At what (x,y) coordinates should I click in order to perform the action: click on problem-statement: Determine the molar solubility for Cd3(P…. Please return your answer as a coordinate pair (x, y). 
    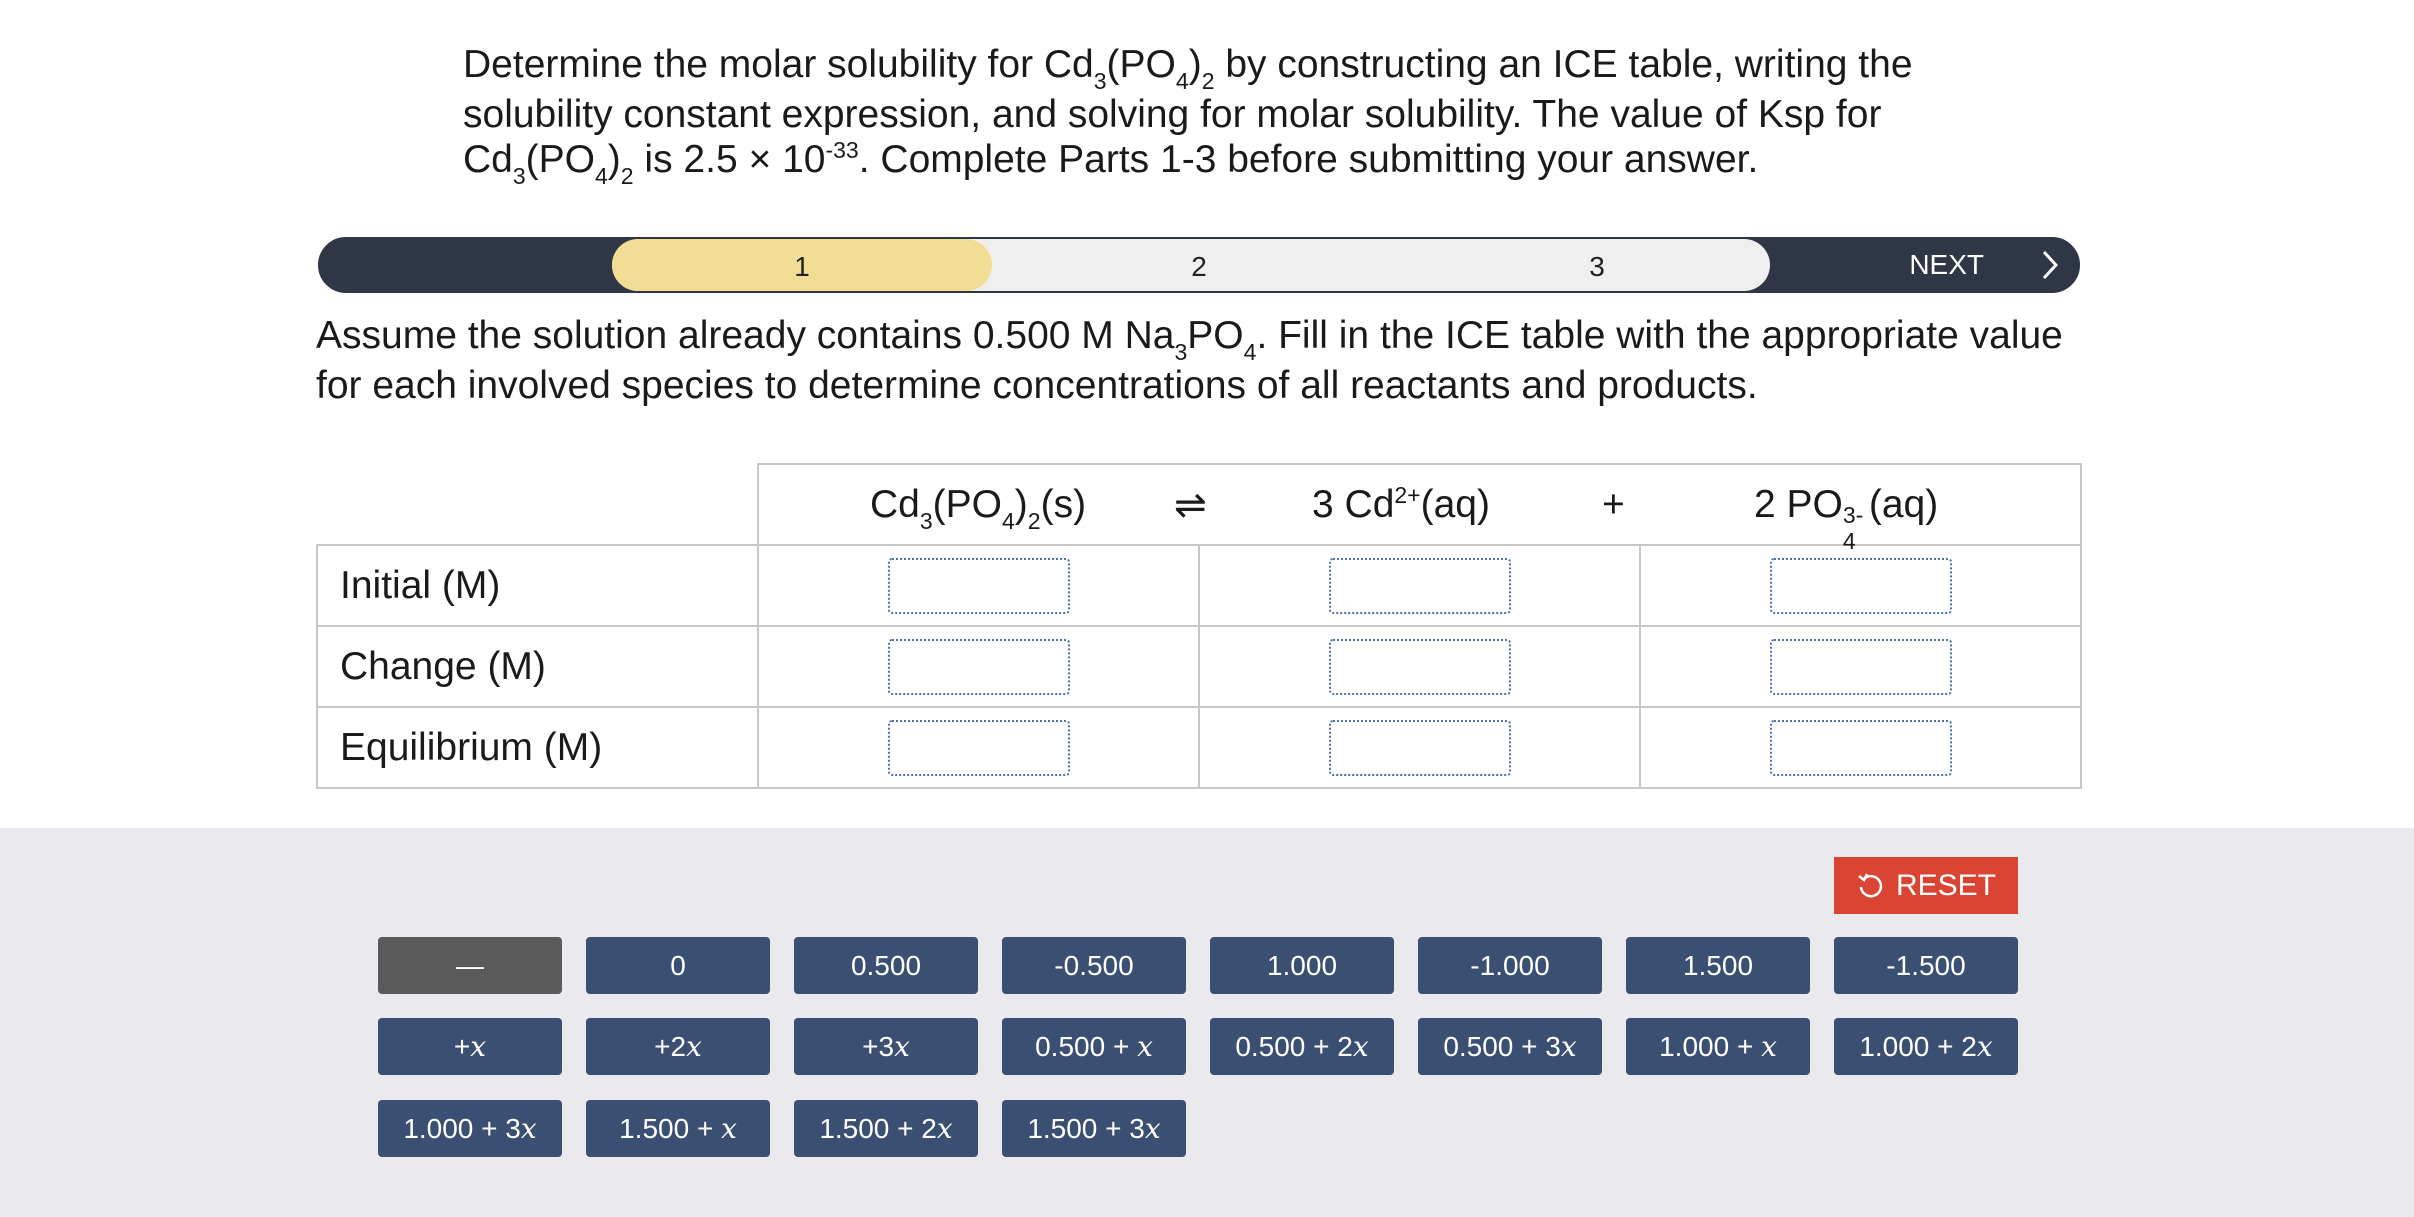
    Looking at the image, I should click on (1188, 116).